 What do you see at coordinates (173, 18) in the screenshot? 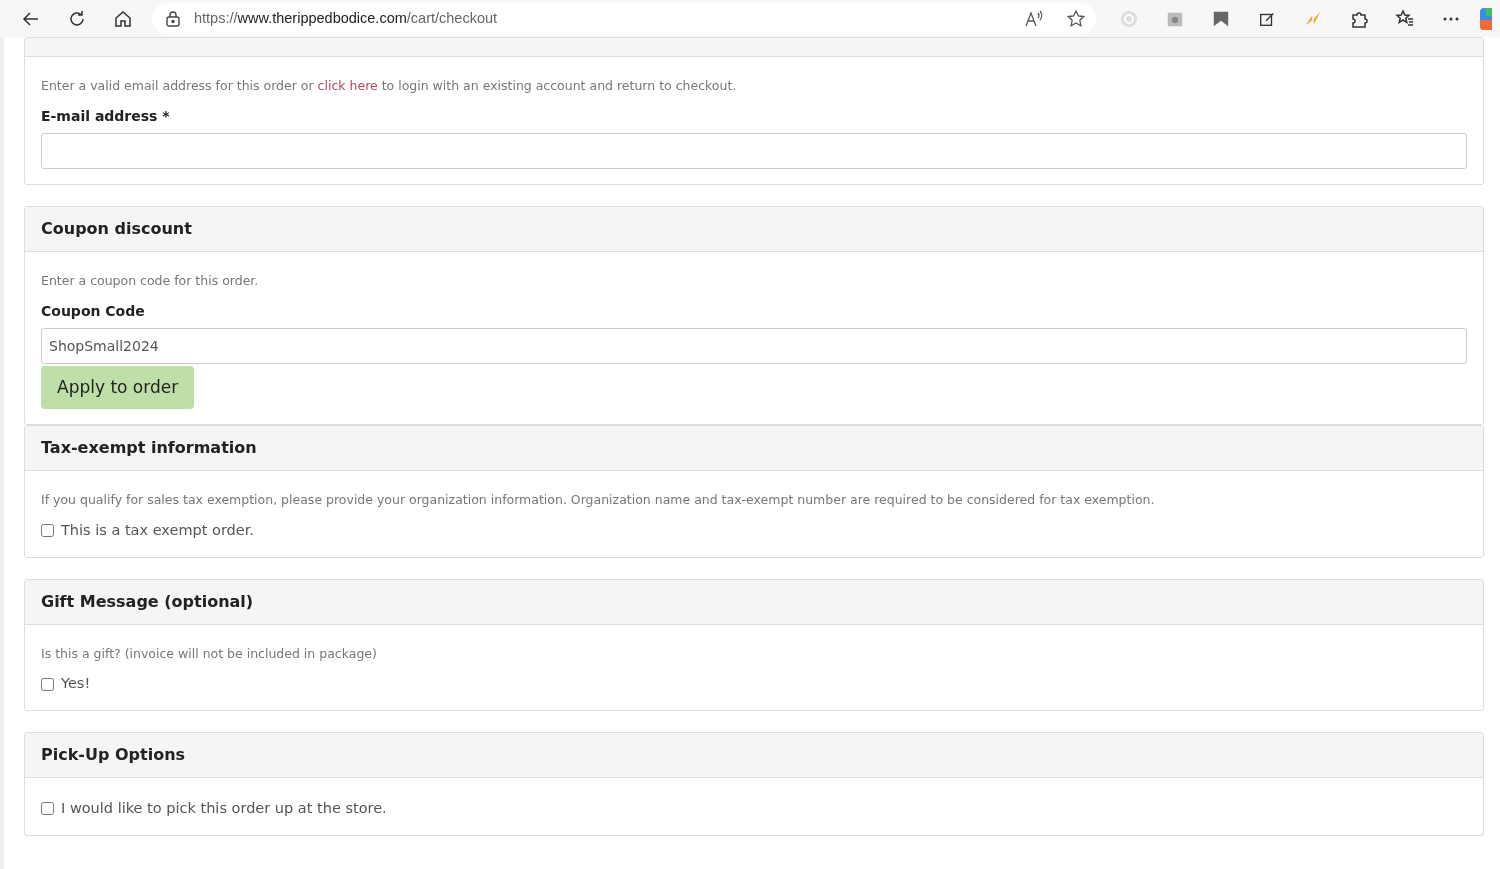
I see `lock-icon` at bounding box center [173, 18].